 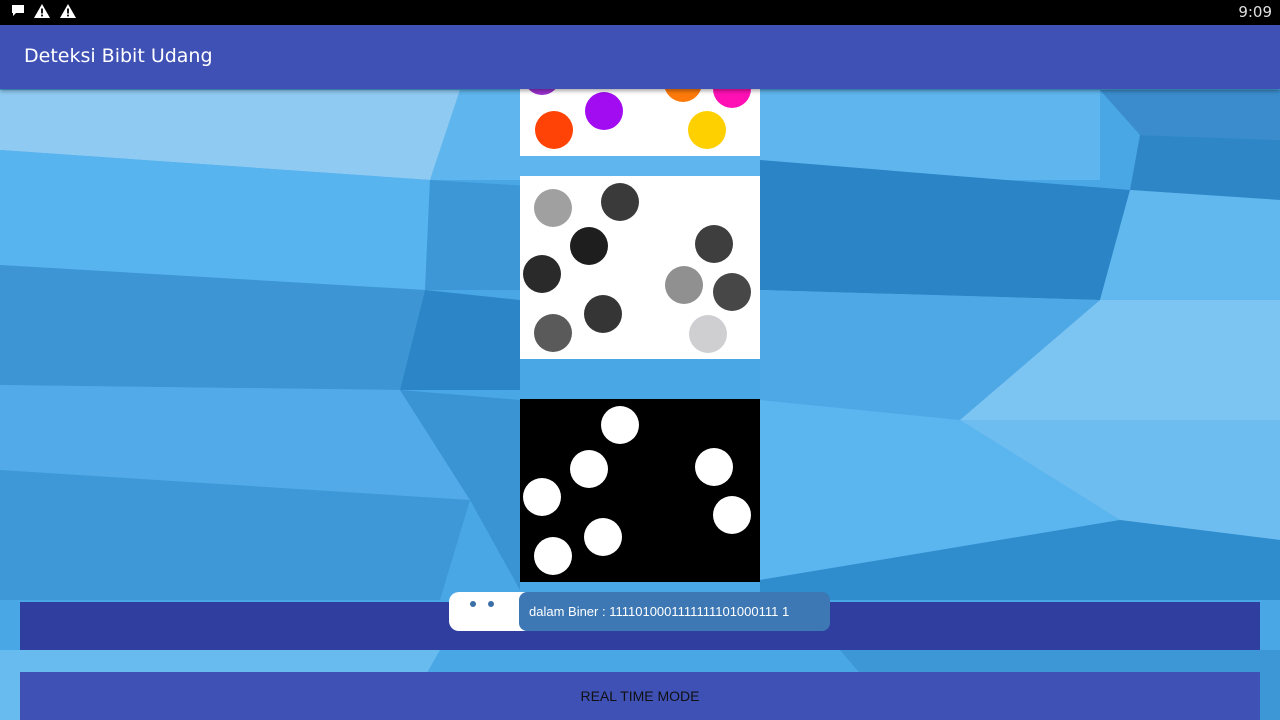 I want to click on binary-dots-image, so click(x=640, y=490).